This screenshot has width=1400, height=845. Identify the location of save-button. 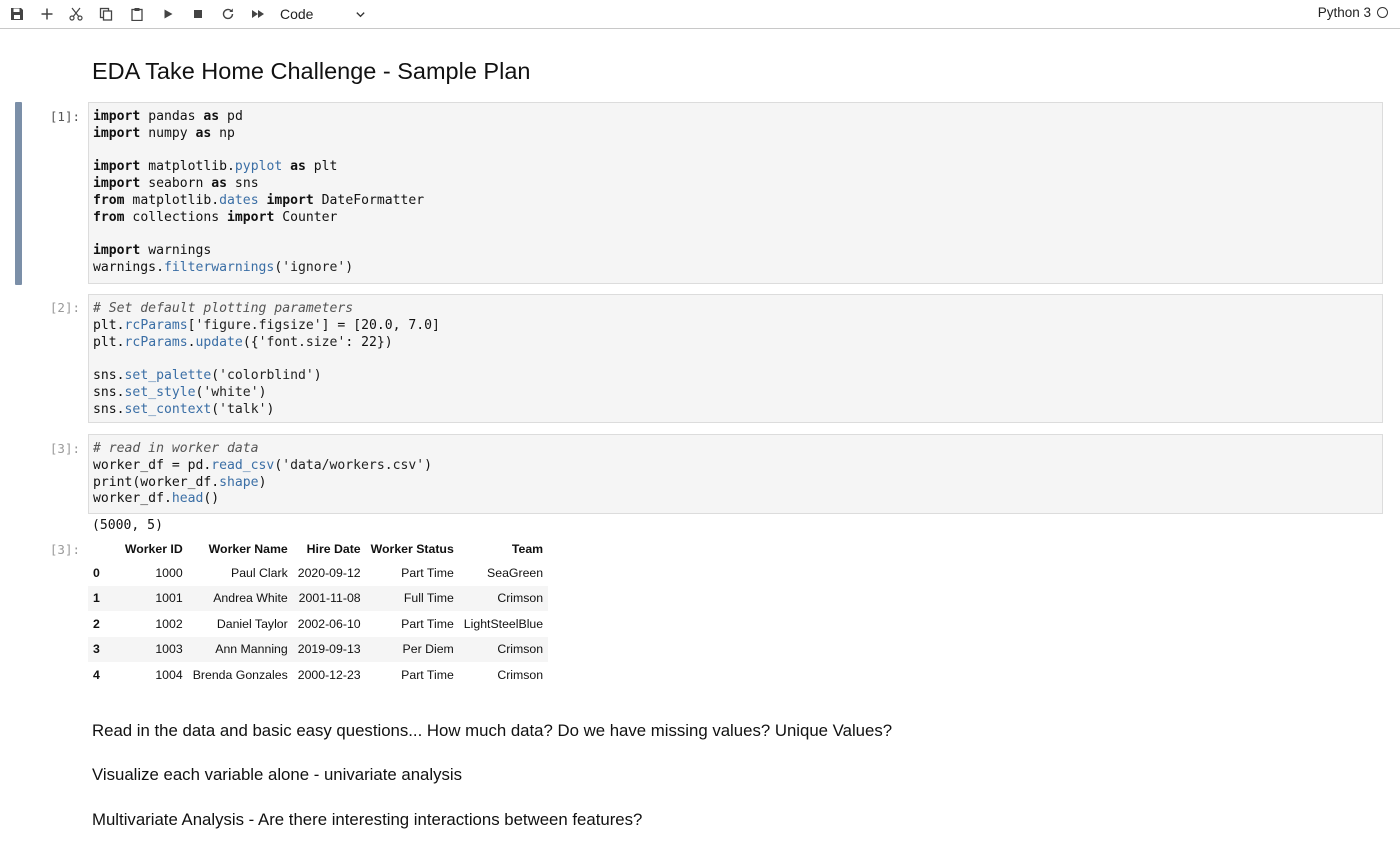
(17, 14).